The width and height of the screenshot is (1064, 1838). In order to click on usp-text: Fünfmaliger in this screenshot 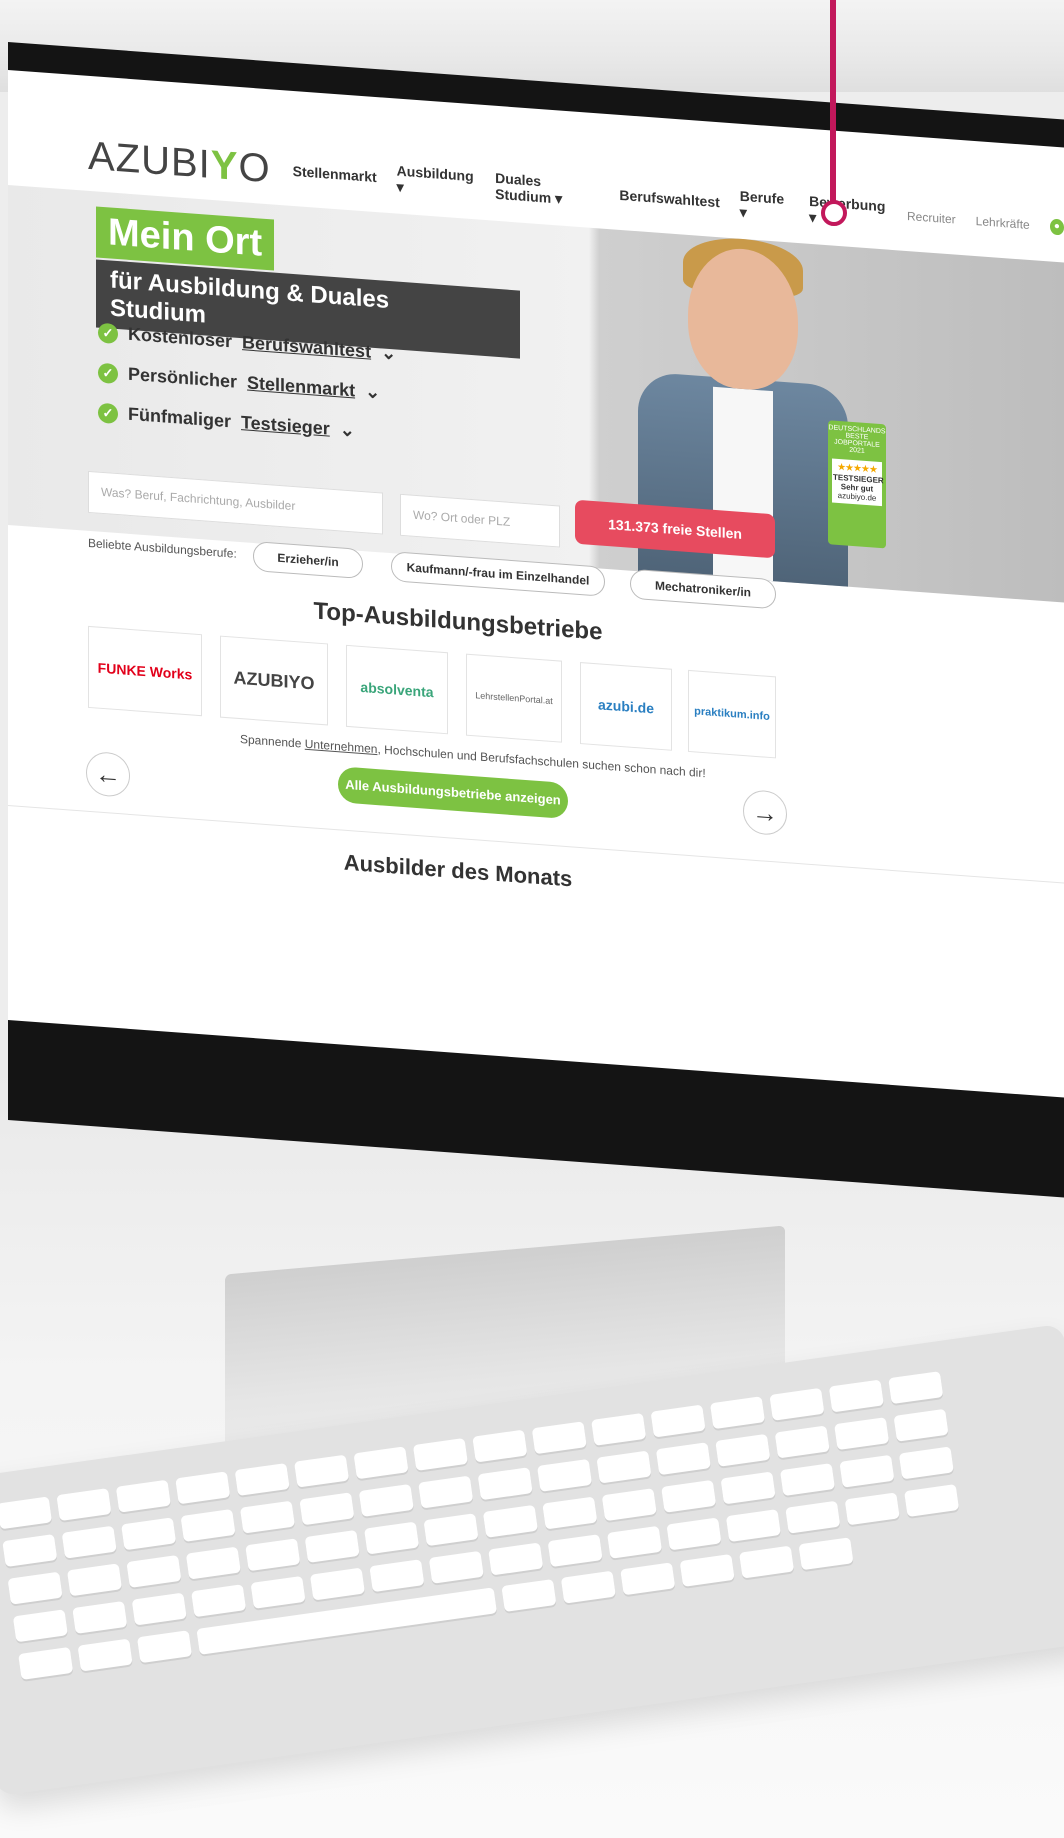, I will do `click(180, 417)`.